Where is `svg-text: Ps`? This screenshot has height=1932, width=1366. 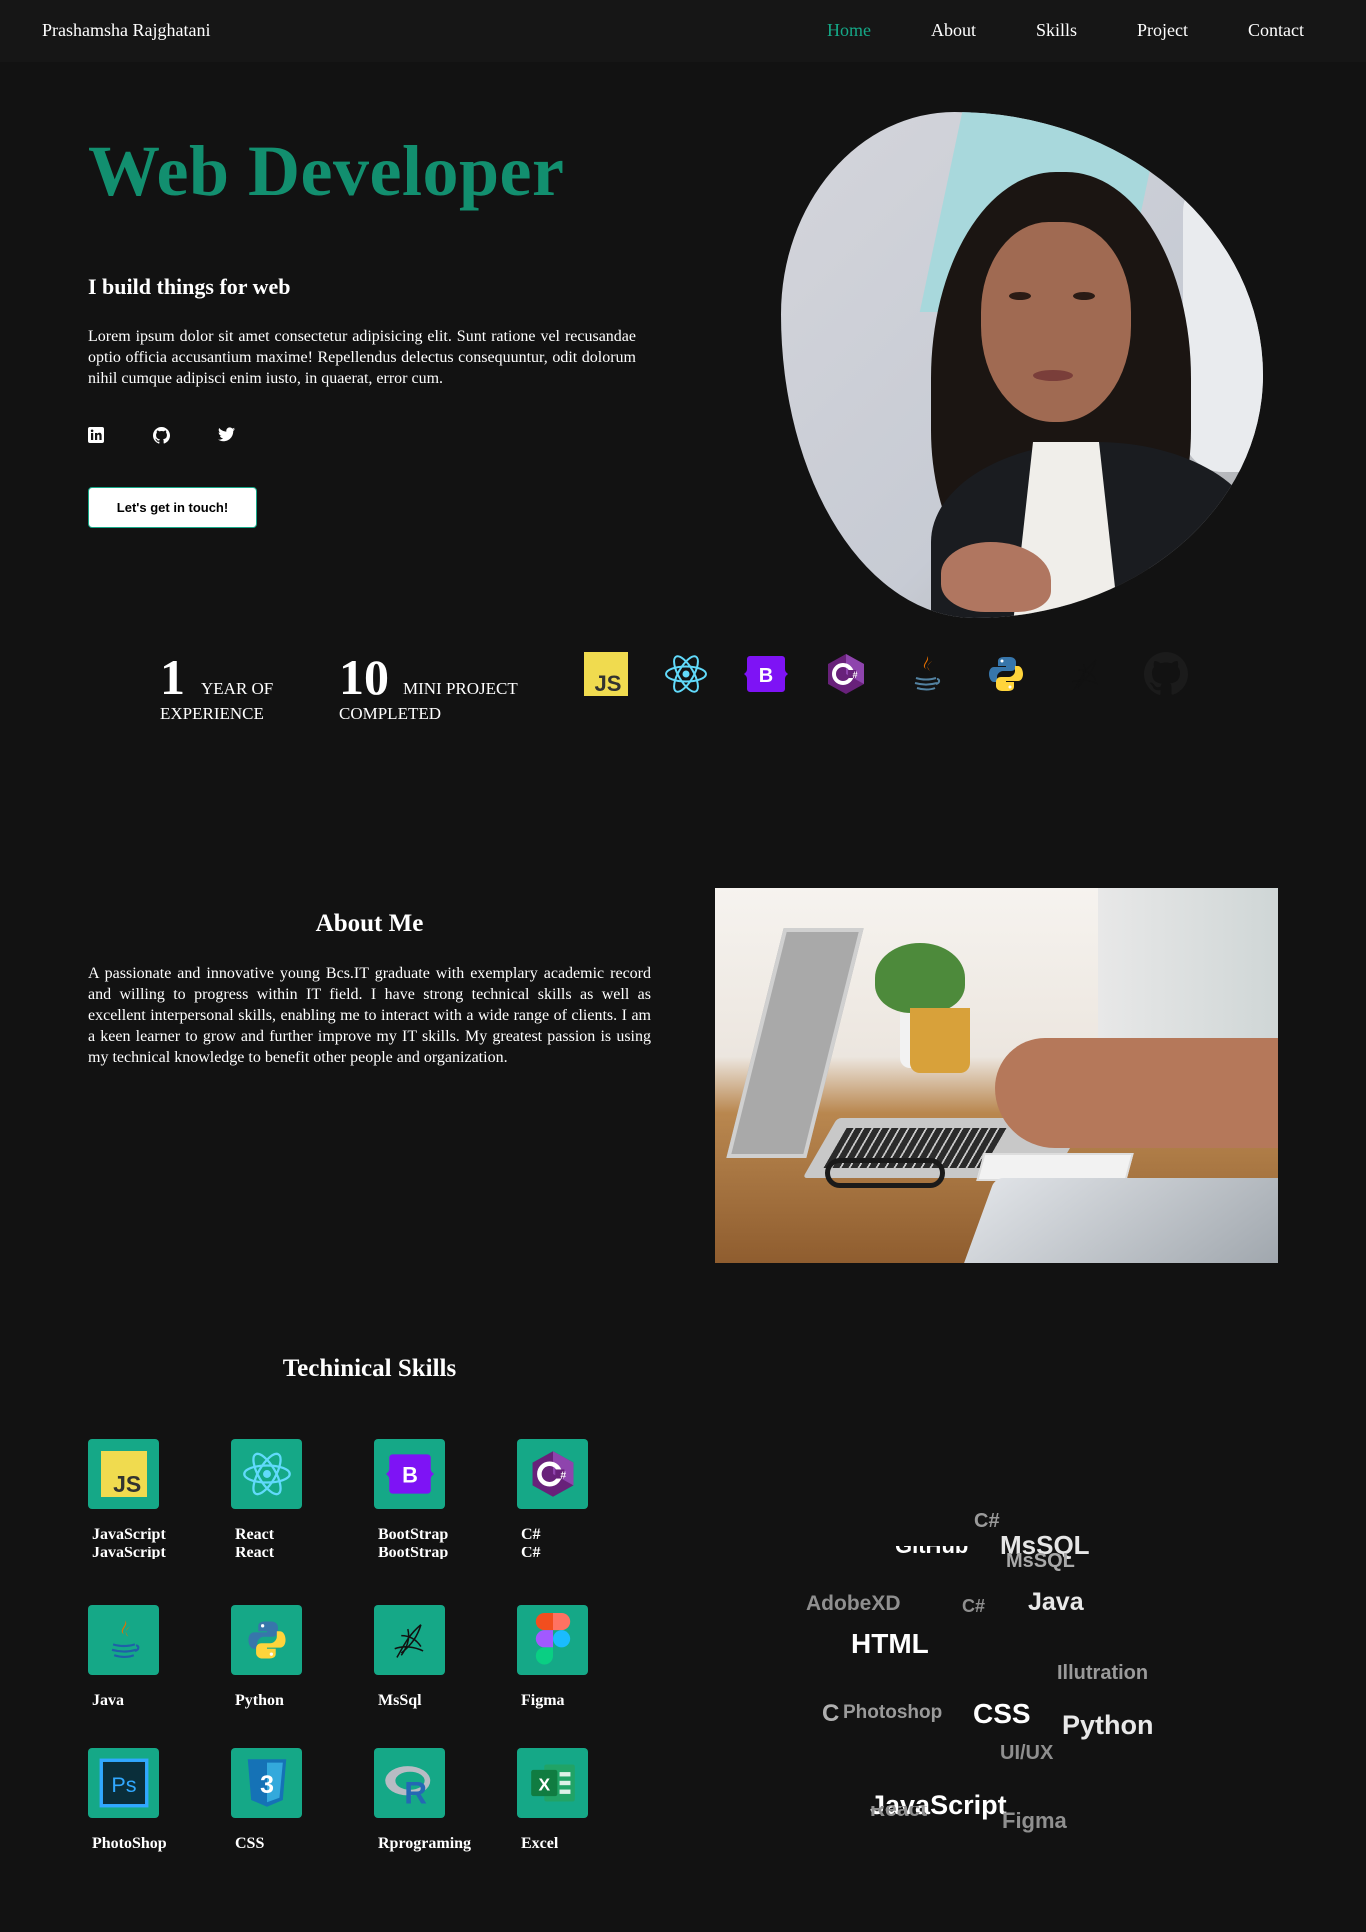 svg-text: Ps is located at coordinates (123, 1784).